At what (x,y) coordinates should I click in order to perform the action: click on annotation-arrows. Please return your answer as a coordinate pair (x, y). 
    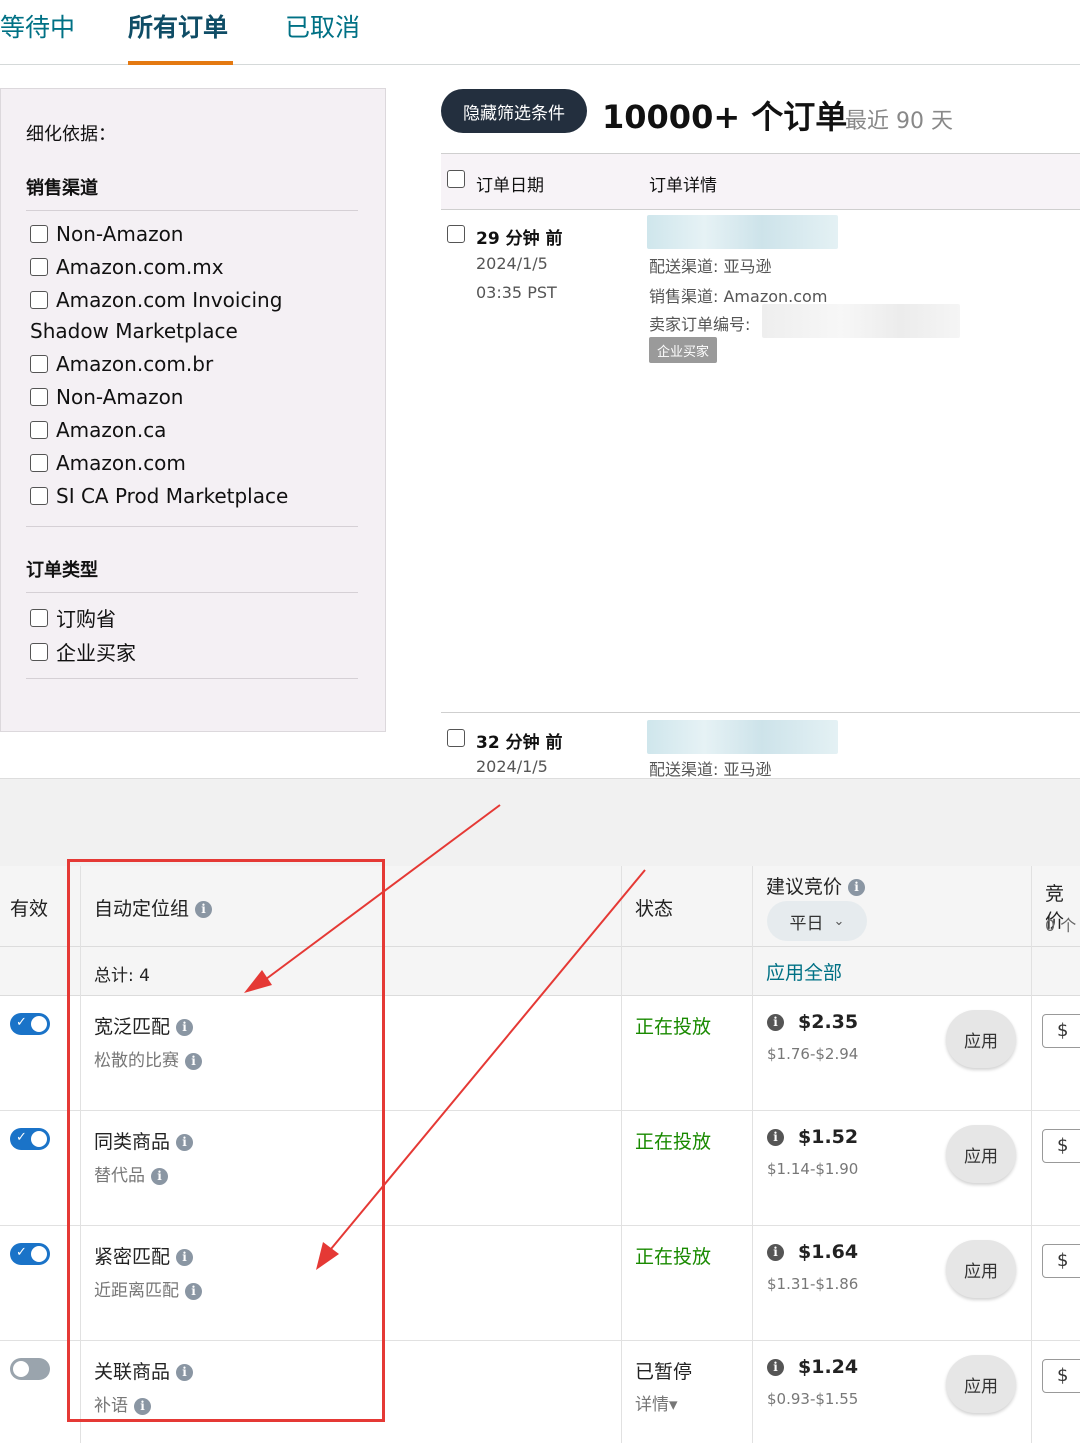
    Looking at the image, I should click on (445, 1037).